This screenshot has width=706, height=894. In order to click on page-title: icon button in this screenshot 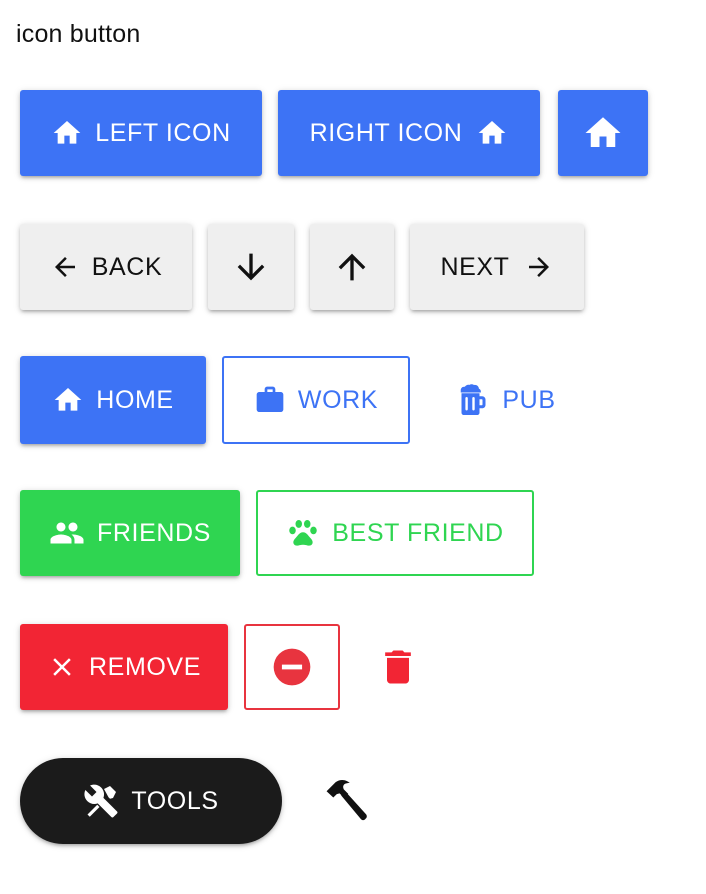, I will do `click(78, 34)`.